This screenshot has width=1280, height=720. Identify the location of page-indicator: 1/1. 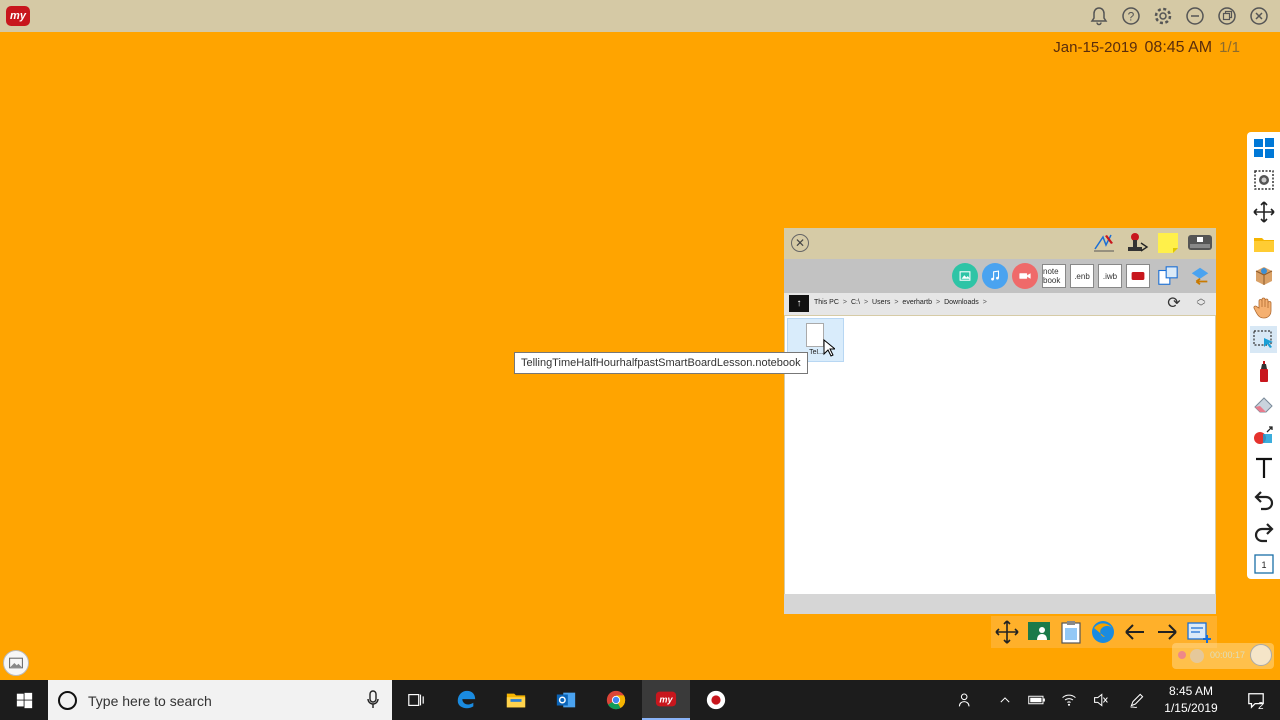
(1229, 47).